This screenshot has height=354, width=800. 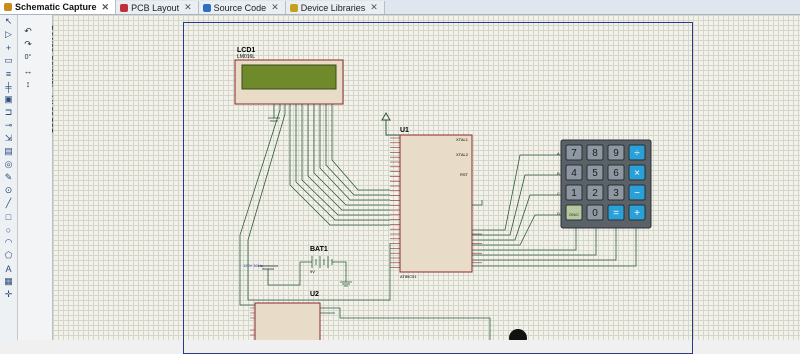 What do you see at coordinates (8, 268) in the screenshot?
I see `text-icon: A` at bounding box center [8, 268].